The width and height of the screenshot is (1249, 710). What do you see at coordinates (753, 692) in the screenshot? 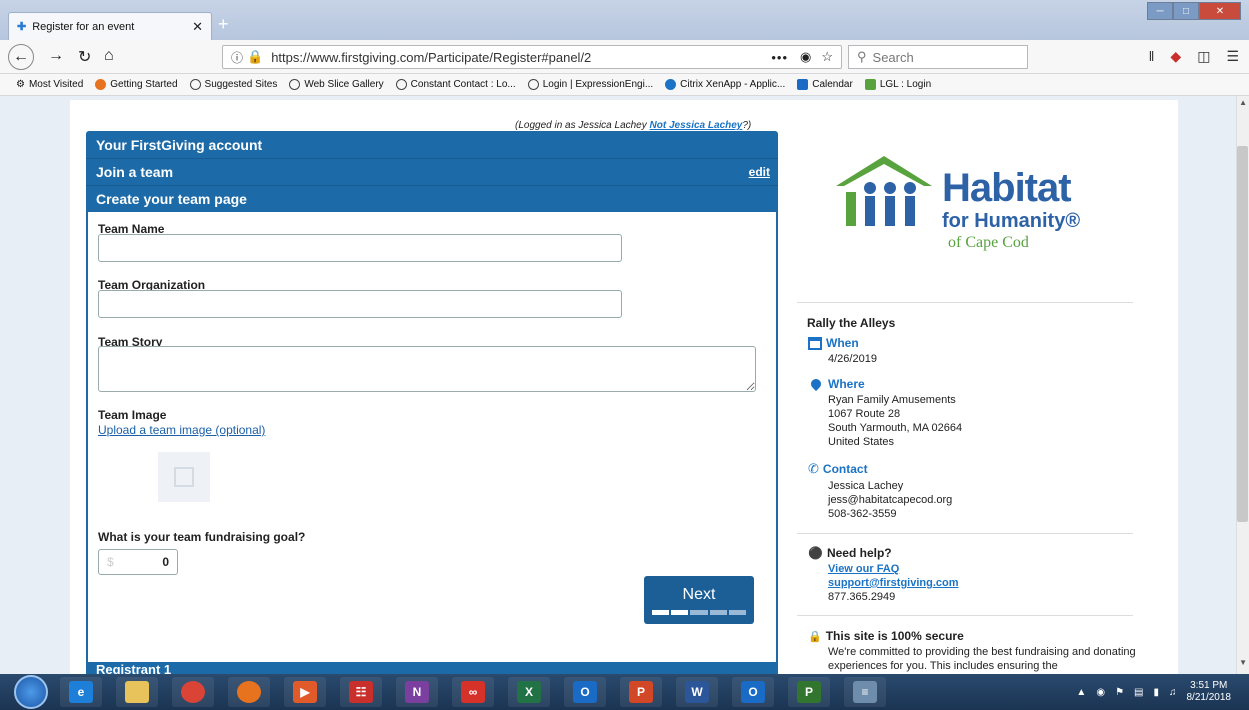
I see `taskbar-outlook-2: O` at bounding box center [753, 692].